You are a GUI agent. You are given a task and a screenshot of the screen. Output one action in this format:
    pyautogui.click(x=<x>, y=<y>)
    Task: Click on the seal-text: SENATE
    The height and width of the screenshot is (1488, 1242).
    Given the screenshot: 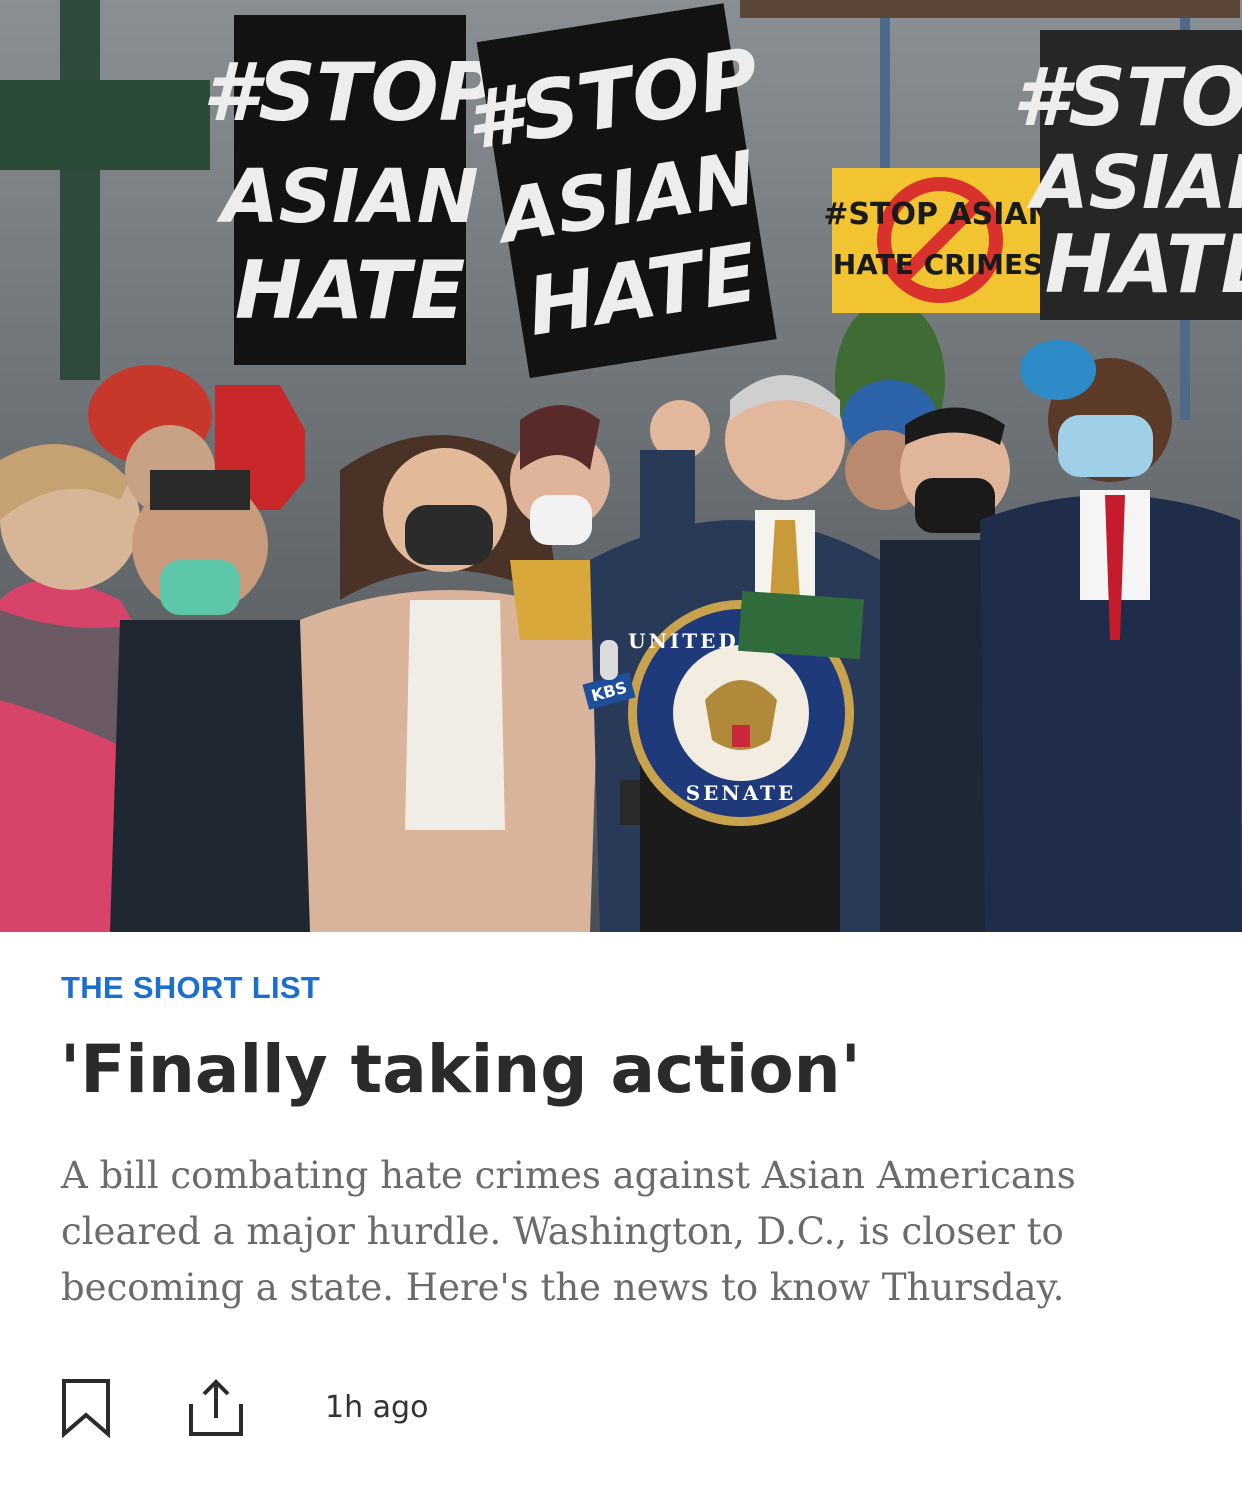 What is the action you would take?
    pyautogui.click(x=741, y=793)
    